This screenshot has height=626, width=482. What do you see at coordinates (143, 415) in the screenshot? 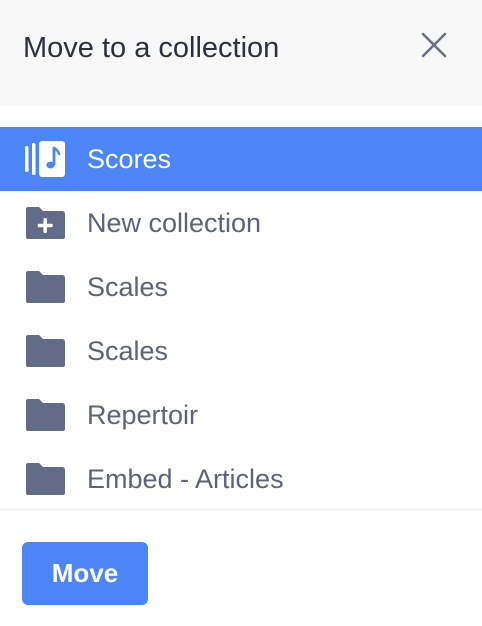
I see `collection-item-label: Repertoir` at bounding box center [143, 415].